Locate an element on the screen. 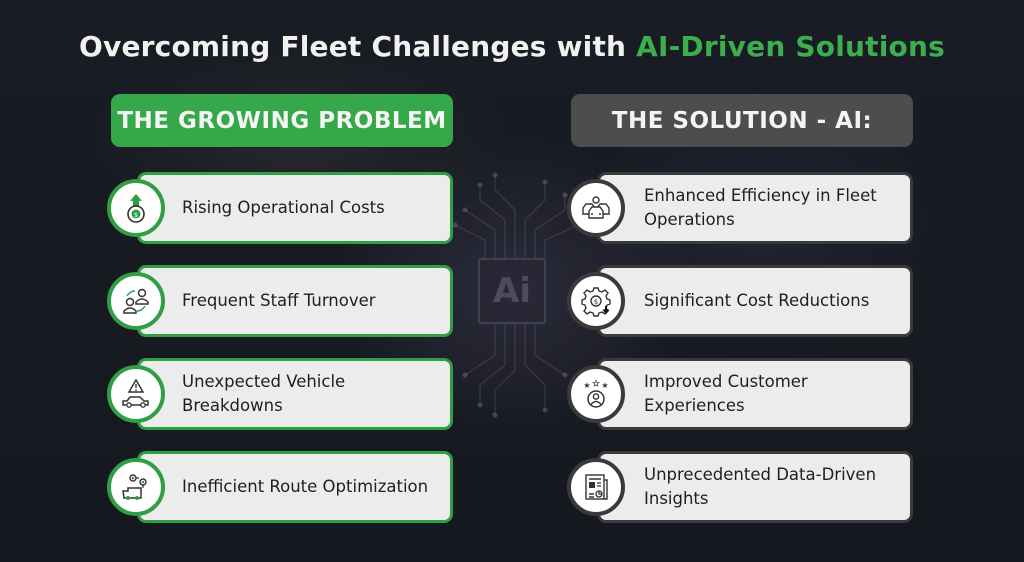 The height and width of the screenshot is (562, 1024). solution-card: Unprecedented Data-Driven Insights is located at coordinates (755, 487).